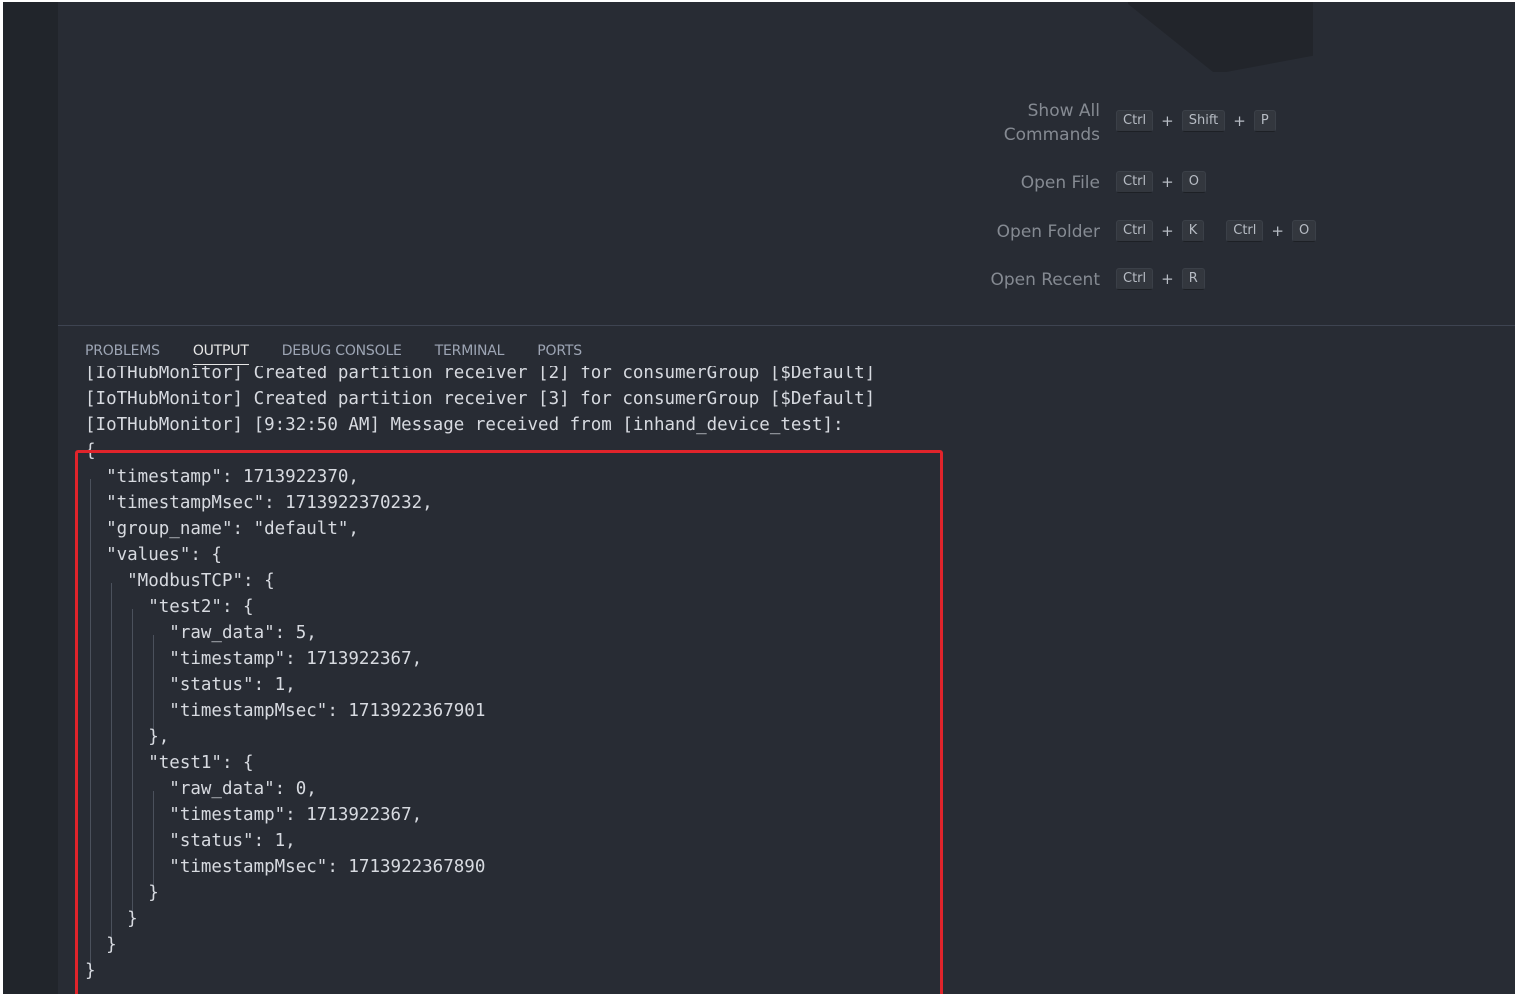  I want to click on output-line: "raw_data": 5,, so click(201, 633).